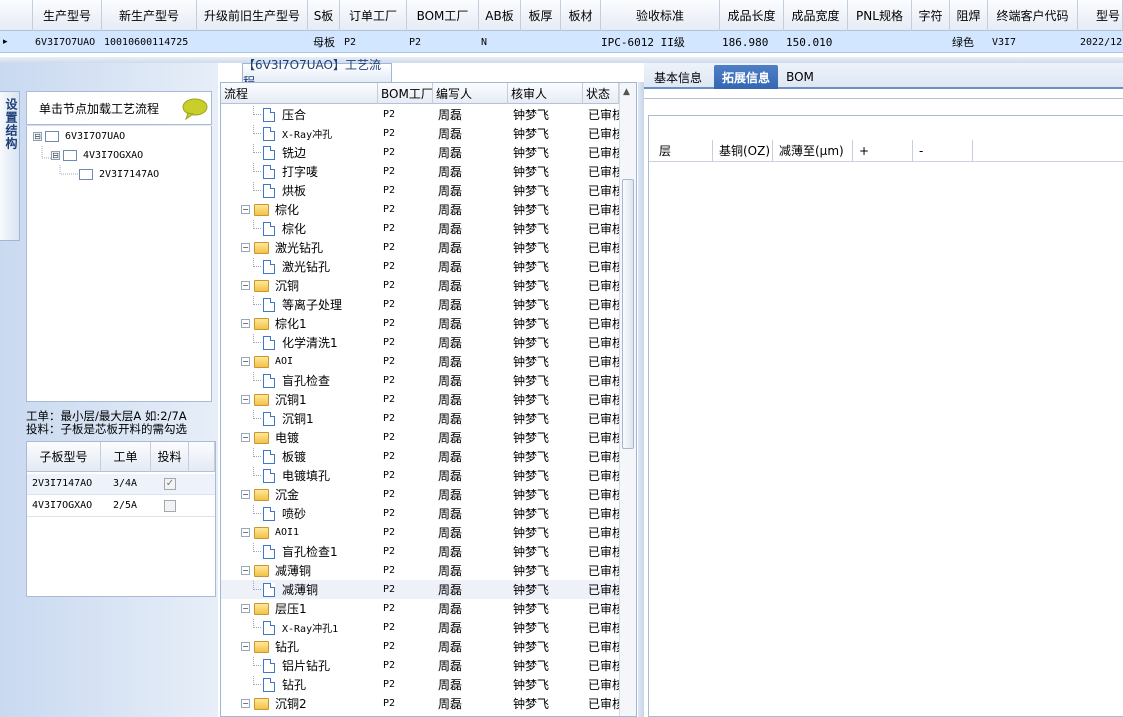  What do you see at coordinates (10, 166) in the screenshot?
I see `tab-setup-structure: 设置结构` at bounding box center [10, 166].